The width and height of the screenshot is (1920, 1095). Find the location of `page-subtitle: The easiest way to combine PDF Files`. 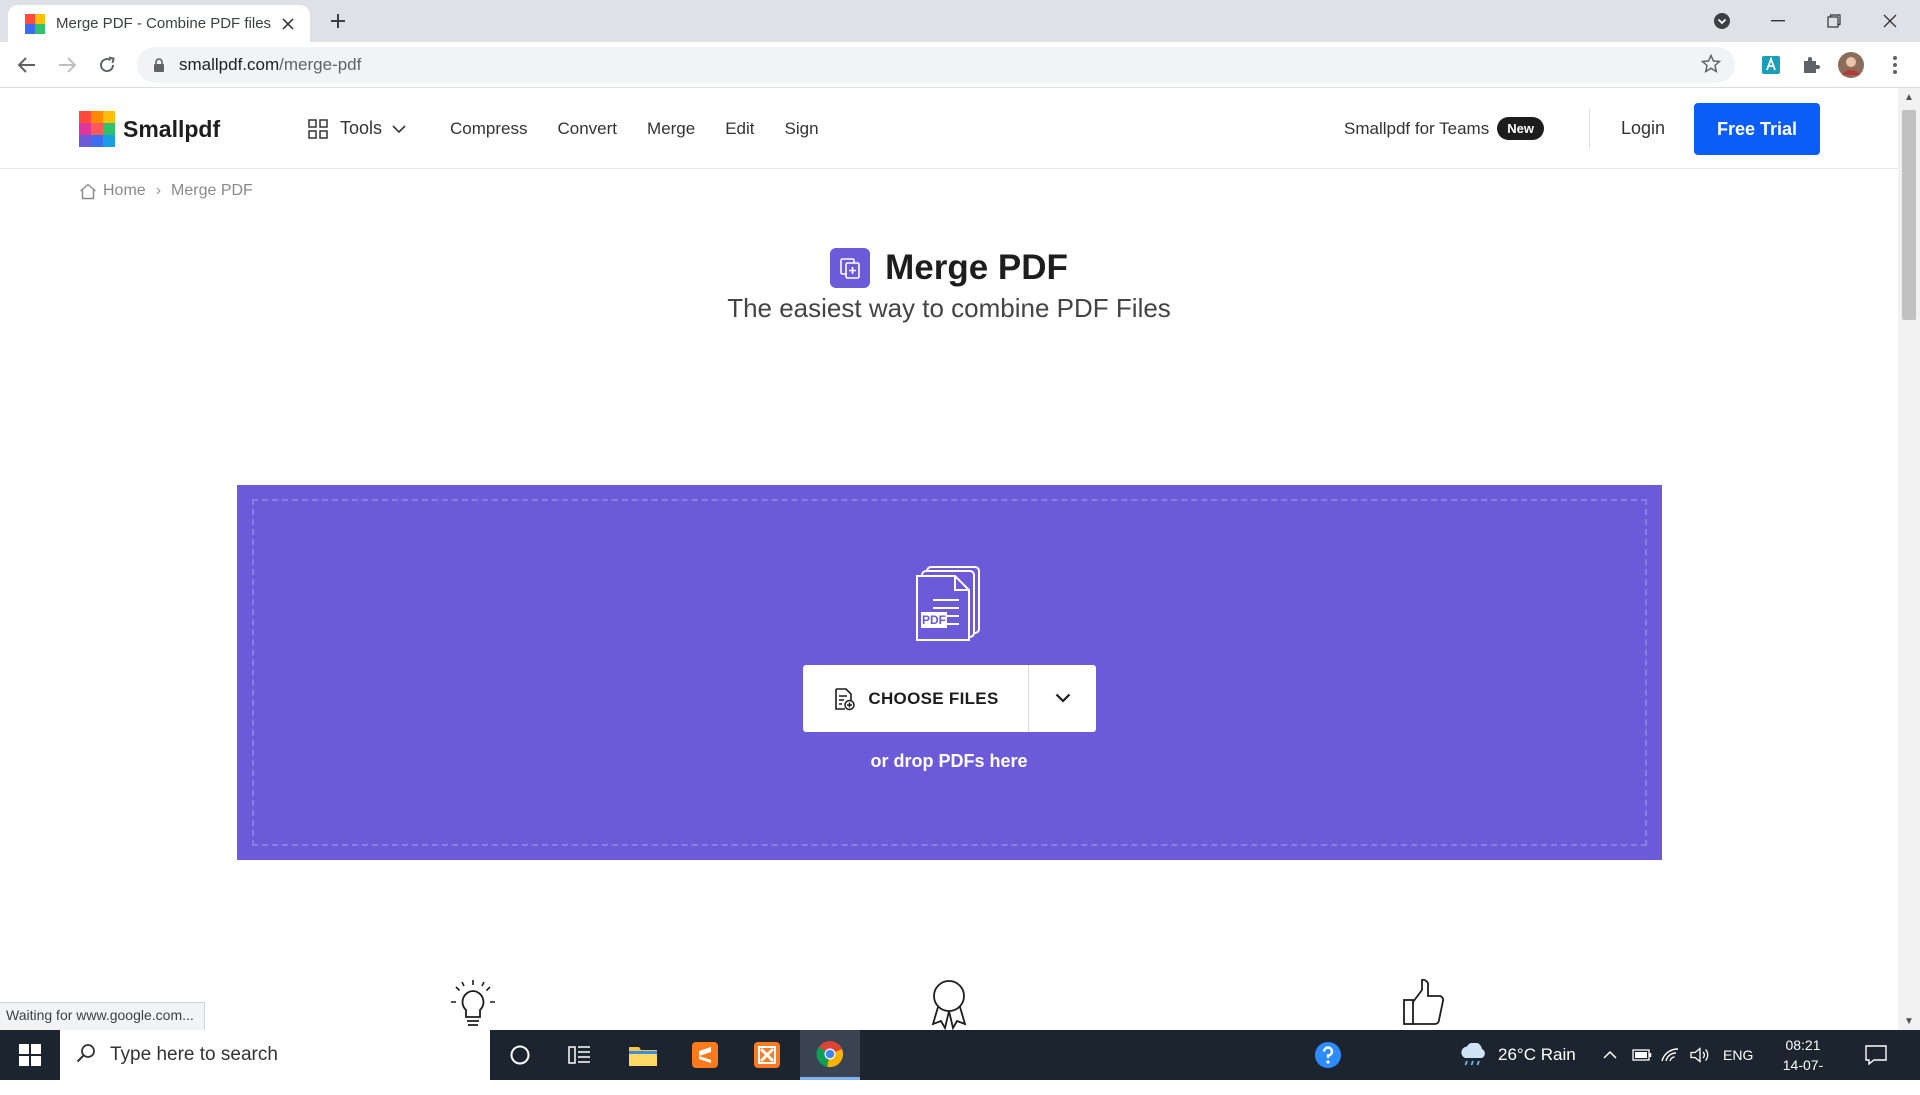

page-subtitle: The easiest way to combine PDF Files is located at coordinates (949, 308).